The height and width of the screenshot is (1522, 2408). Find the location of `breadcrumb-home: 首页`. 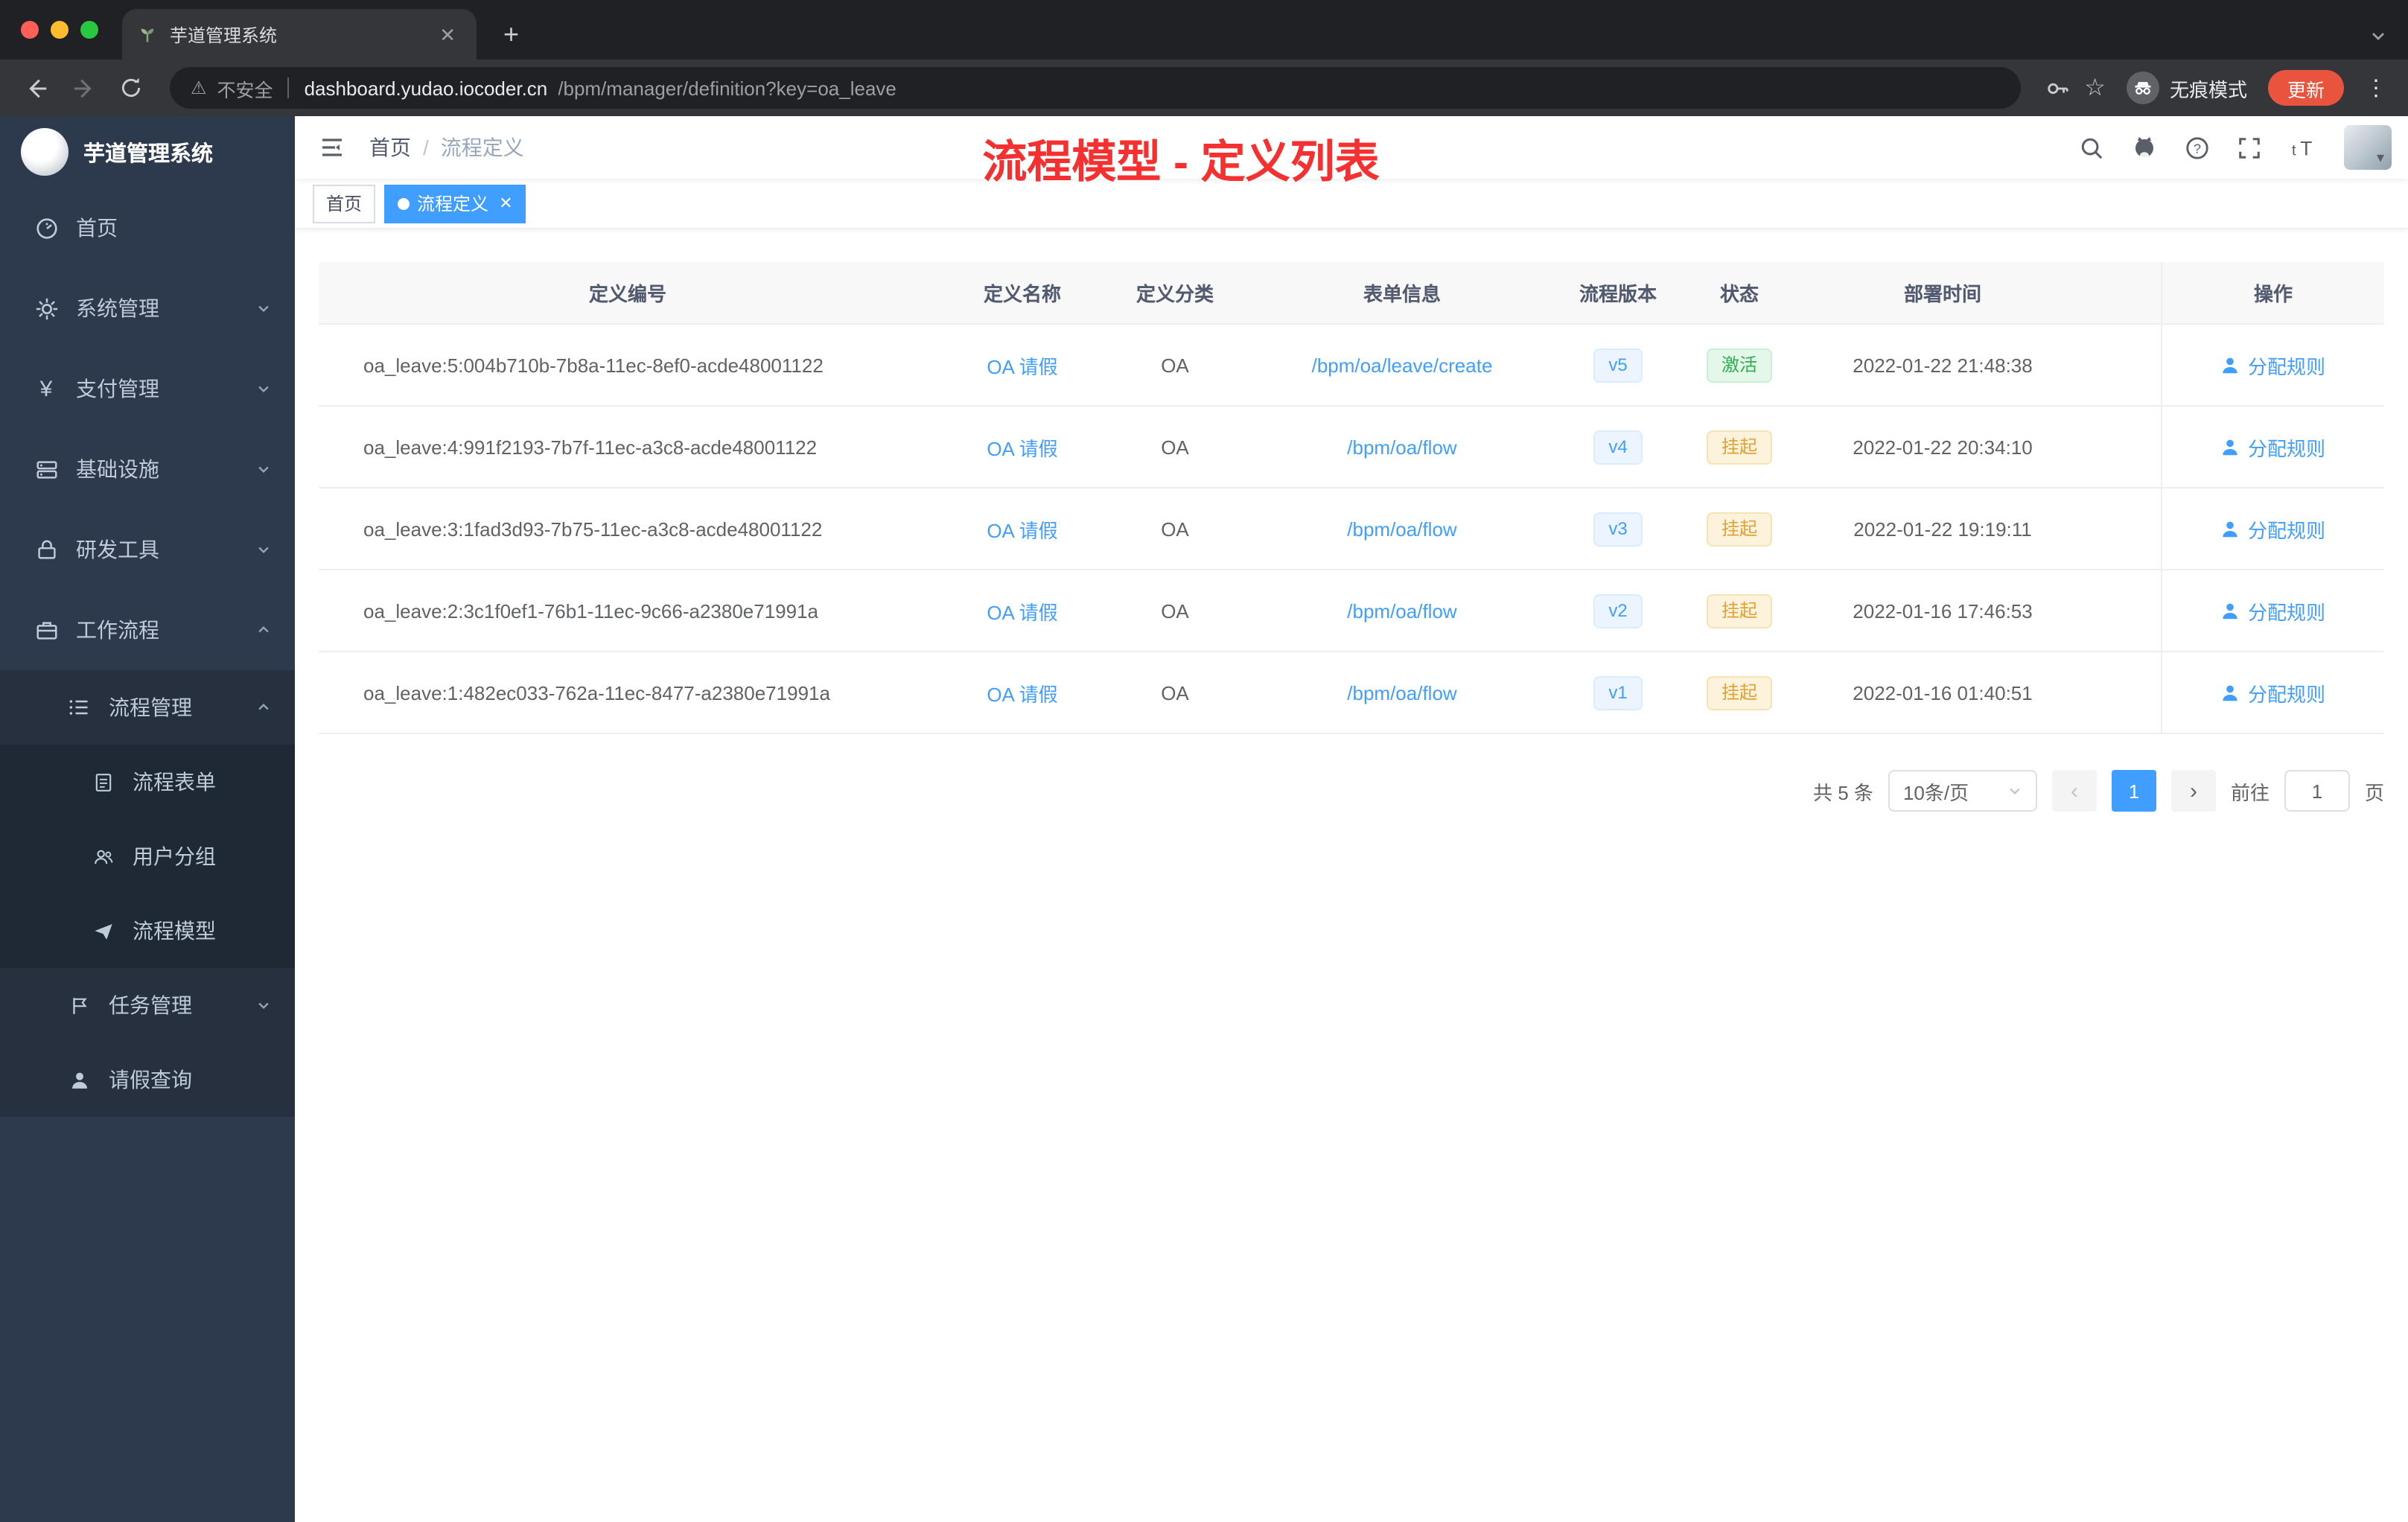

breadcrumb-home: 首页 is located at coordinates (390, 147).